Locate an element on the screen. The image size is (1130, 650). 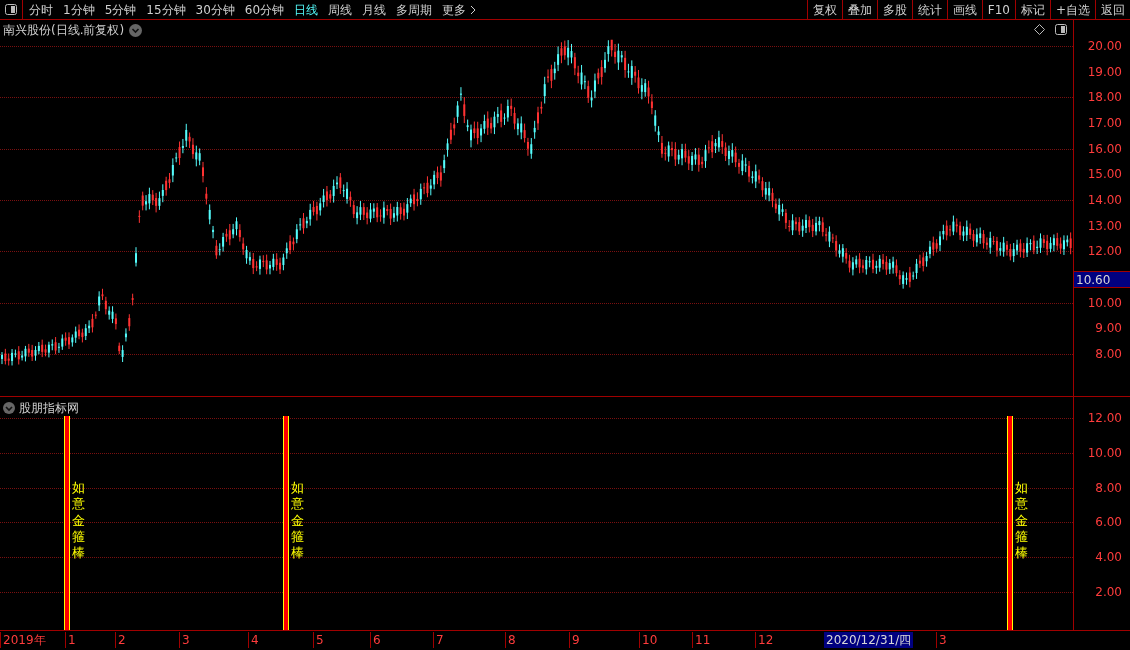
toolbar-button: 画线 is located at coordinates (964, 9).